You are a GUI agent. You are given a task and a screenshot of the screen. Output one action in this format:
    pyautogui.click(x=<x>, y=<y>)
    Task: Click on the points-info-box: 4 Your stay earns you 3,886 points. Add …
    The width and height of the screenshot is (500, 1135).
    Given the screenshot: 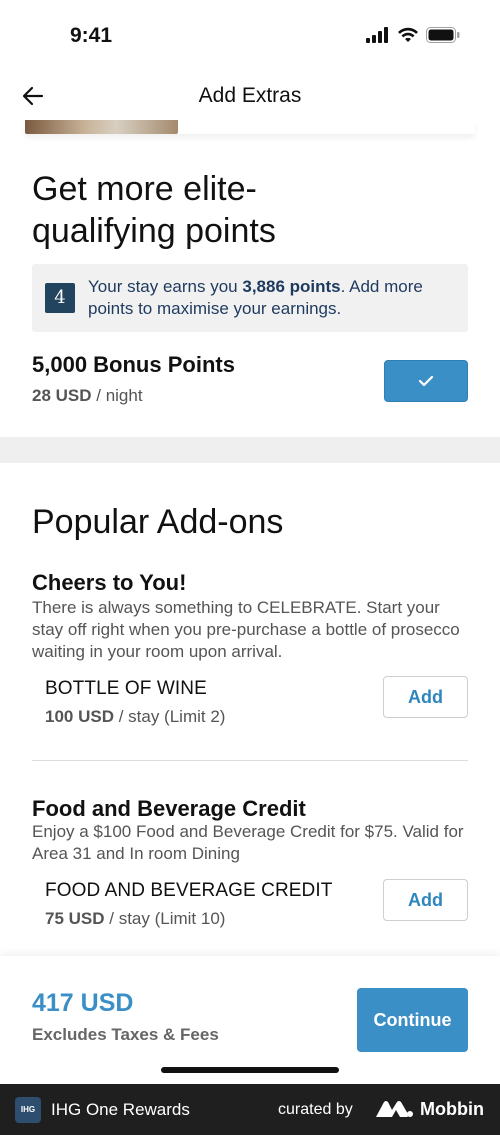 What is the action you would take?
    pyautogui.click(x=250, y=298)
    